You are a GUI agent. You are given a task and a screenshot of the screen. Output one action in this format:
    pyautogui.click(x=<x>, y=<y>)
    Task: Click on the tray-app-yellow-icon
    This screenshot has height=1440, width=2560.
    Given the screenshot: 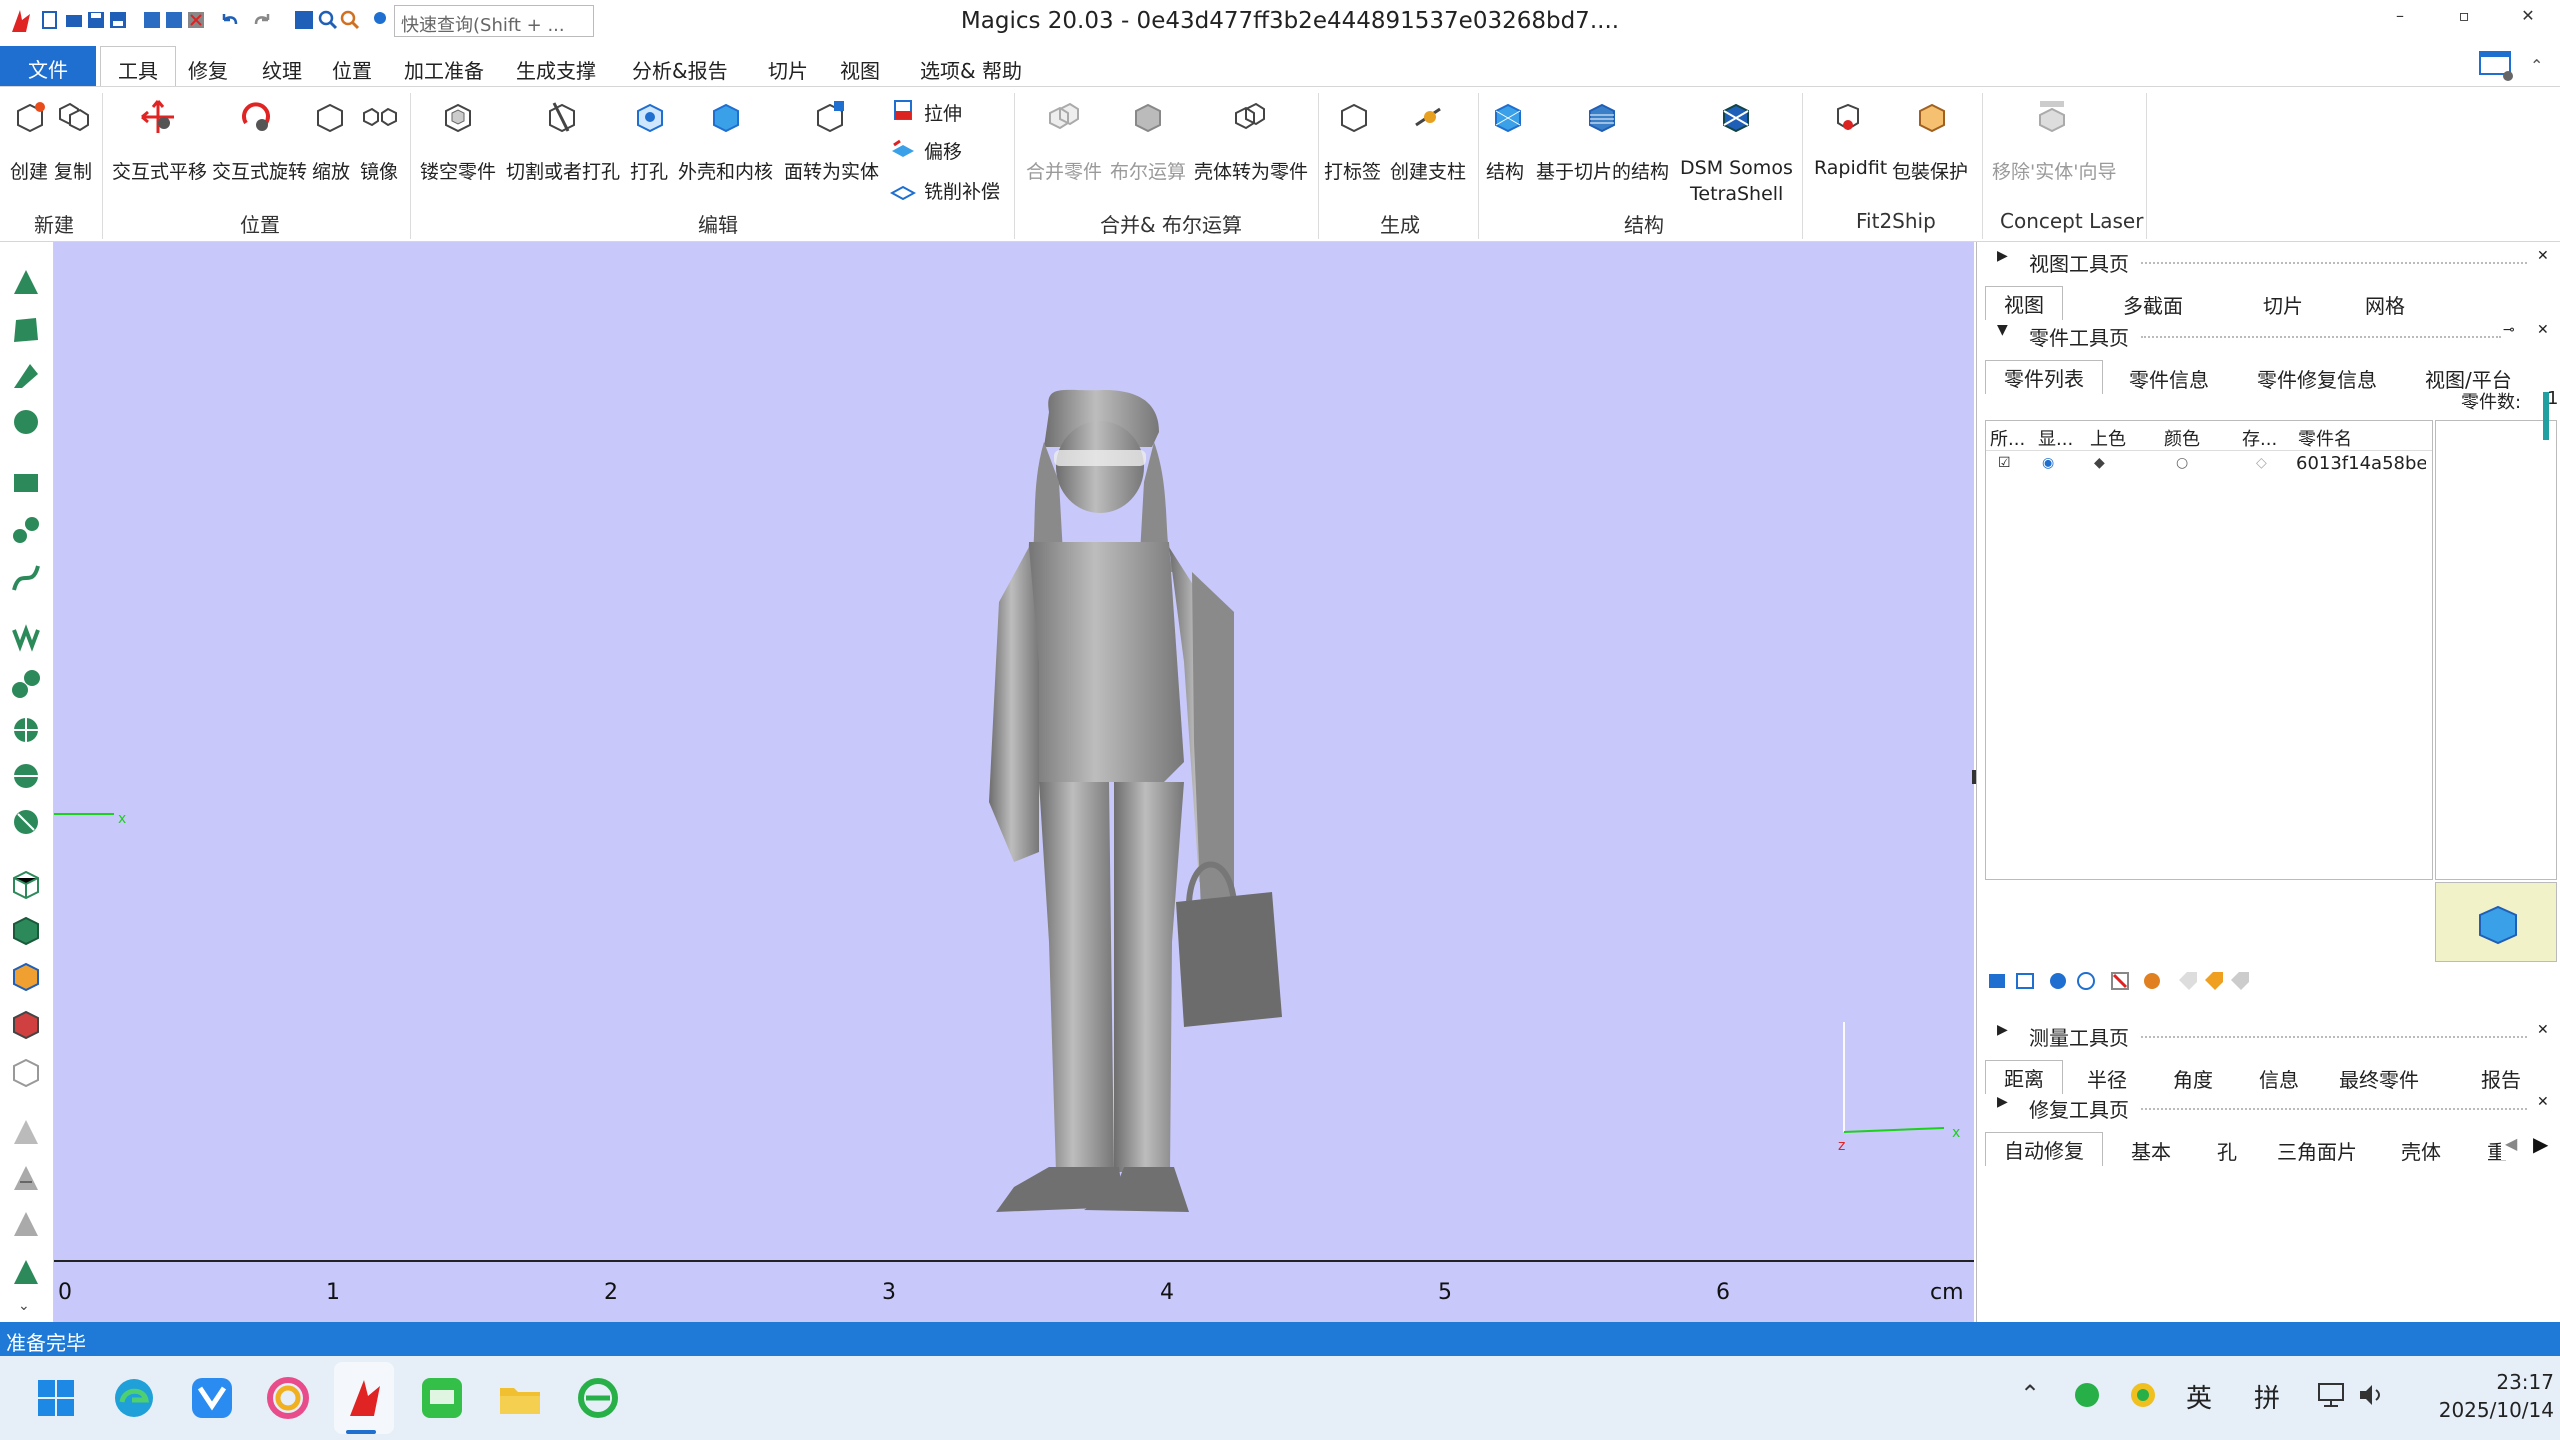 What is the action you would take?
    pyautogui.click(x=2143, y=1395)
    